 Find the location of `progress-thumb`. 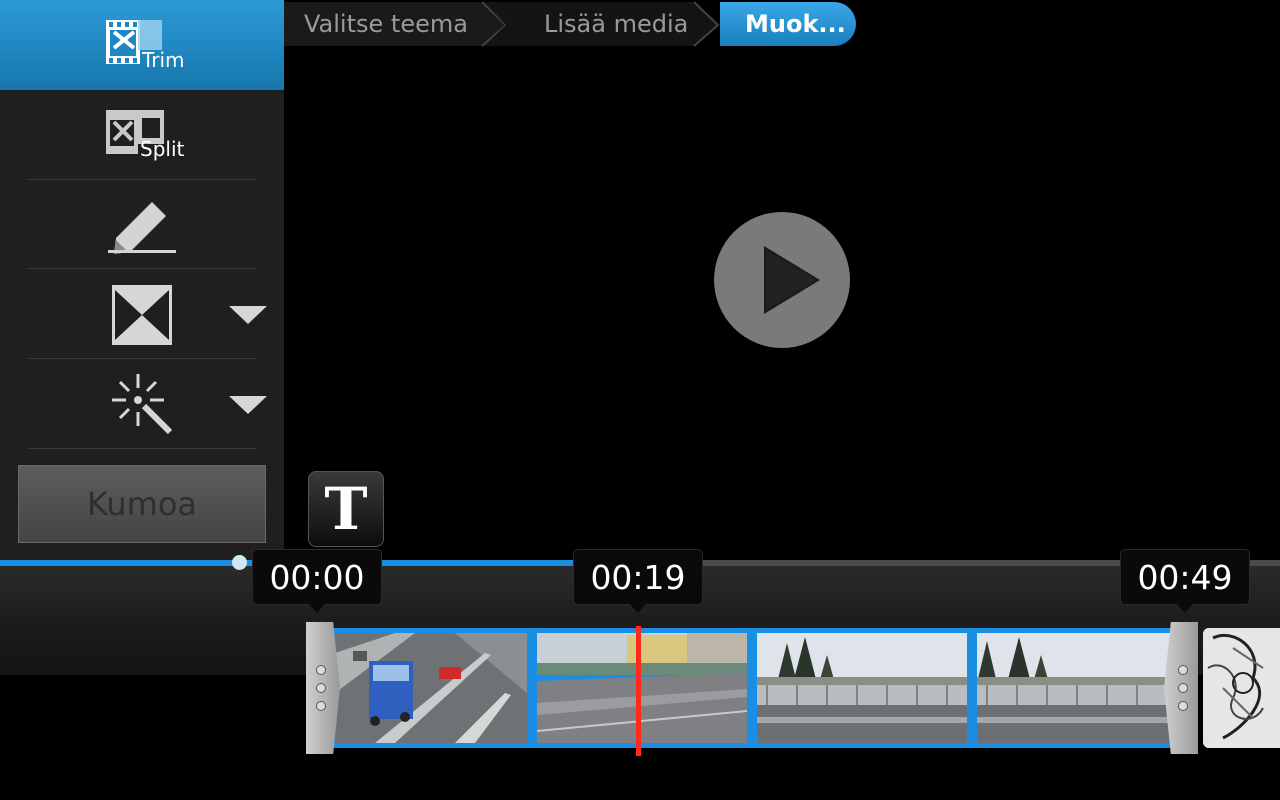

progress-thumb is located at coordinates (239, 562).